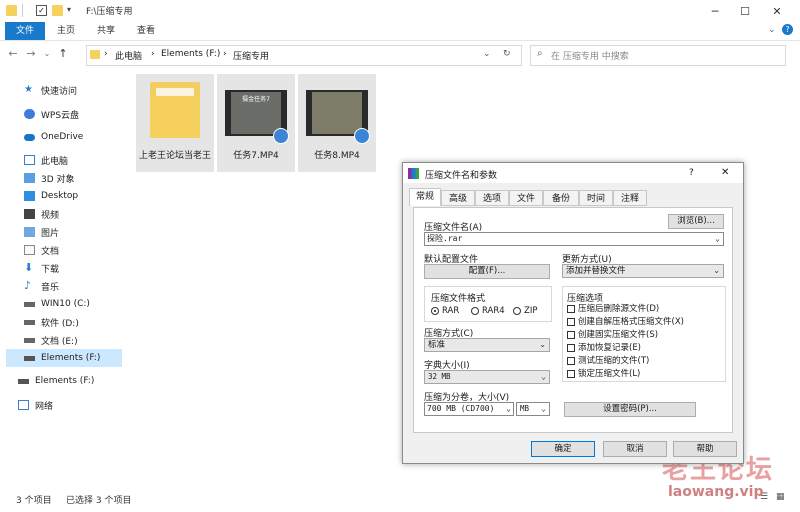  What do you see at coordinates (777, 11) in the screenshot?
I see `close-icon: ✕` at bounding box center [777, 11].